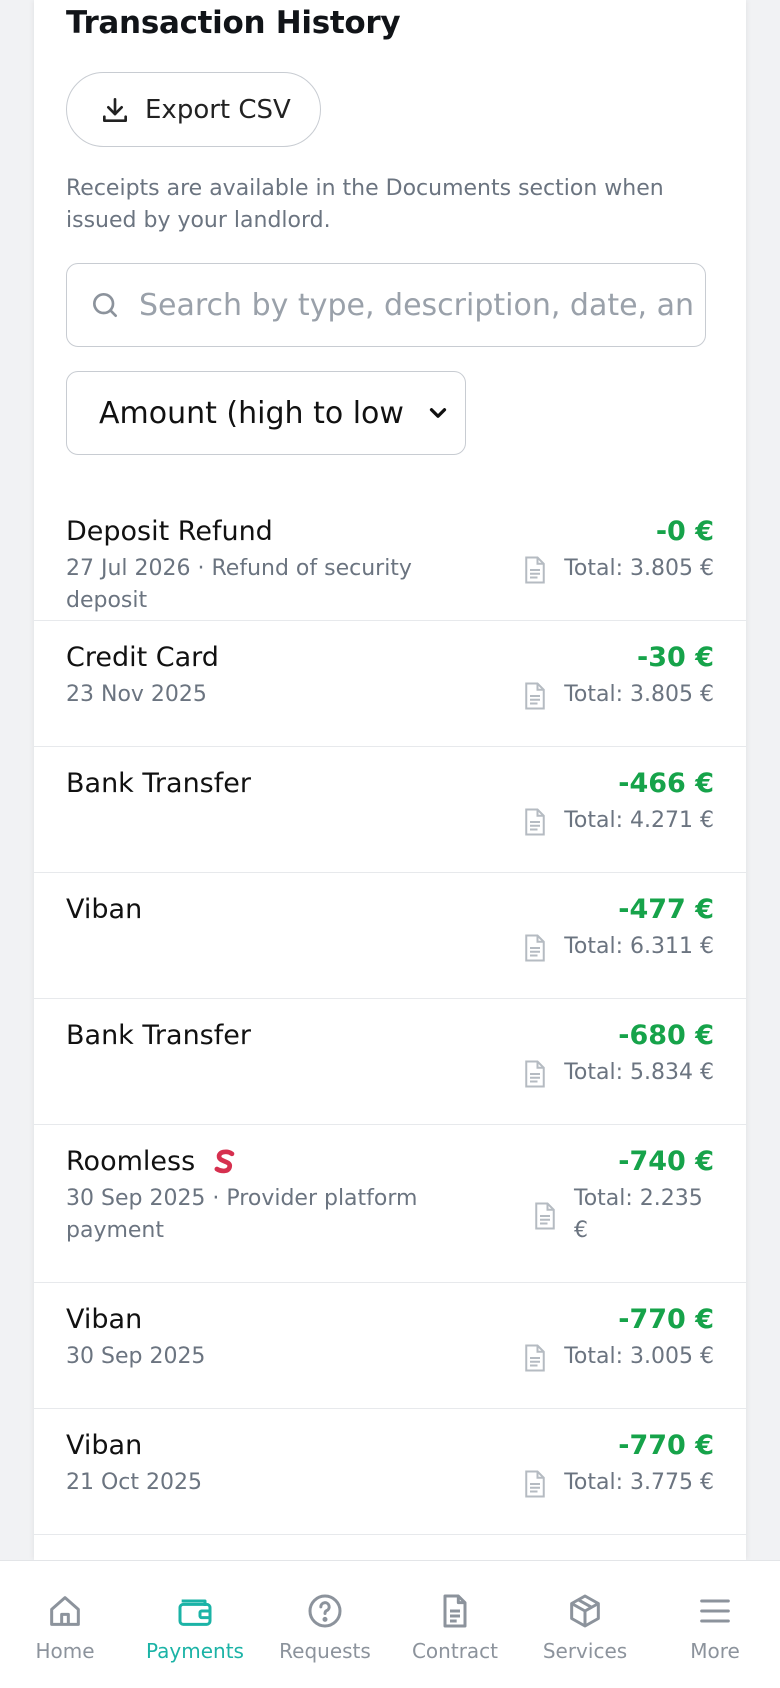 The width and height of the screenshot is (780, 1688). Describe the element at coordinates (169, 531) in the screenshot. I see `transaction-name: Deposit Refund` at that location.